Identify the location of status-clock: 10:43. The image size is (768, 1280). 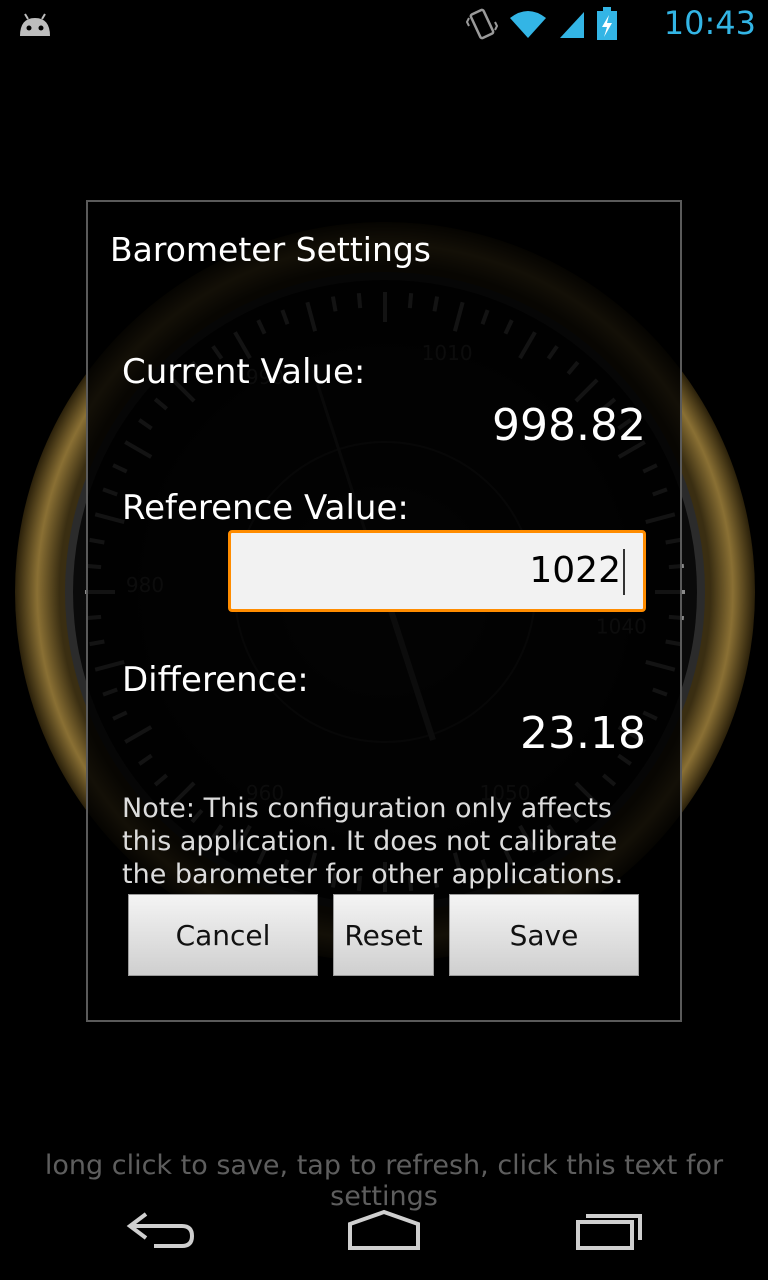
(709, 23).